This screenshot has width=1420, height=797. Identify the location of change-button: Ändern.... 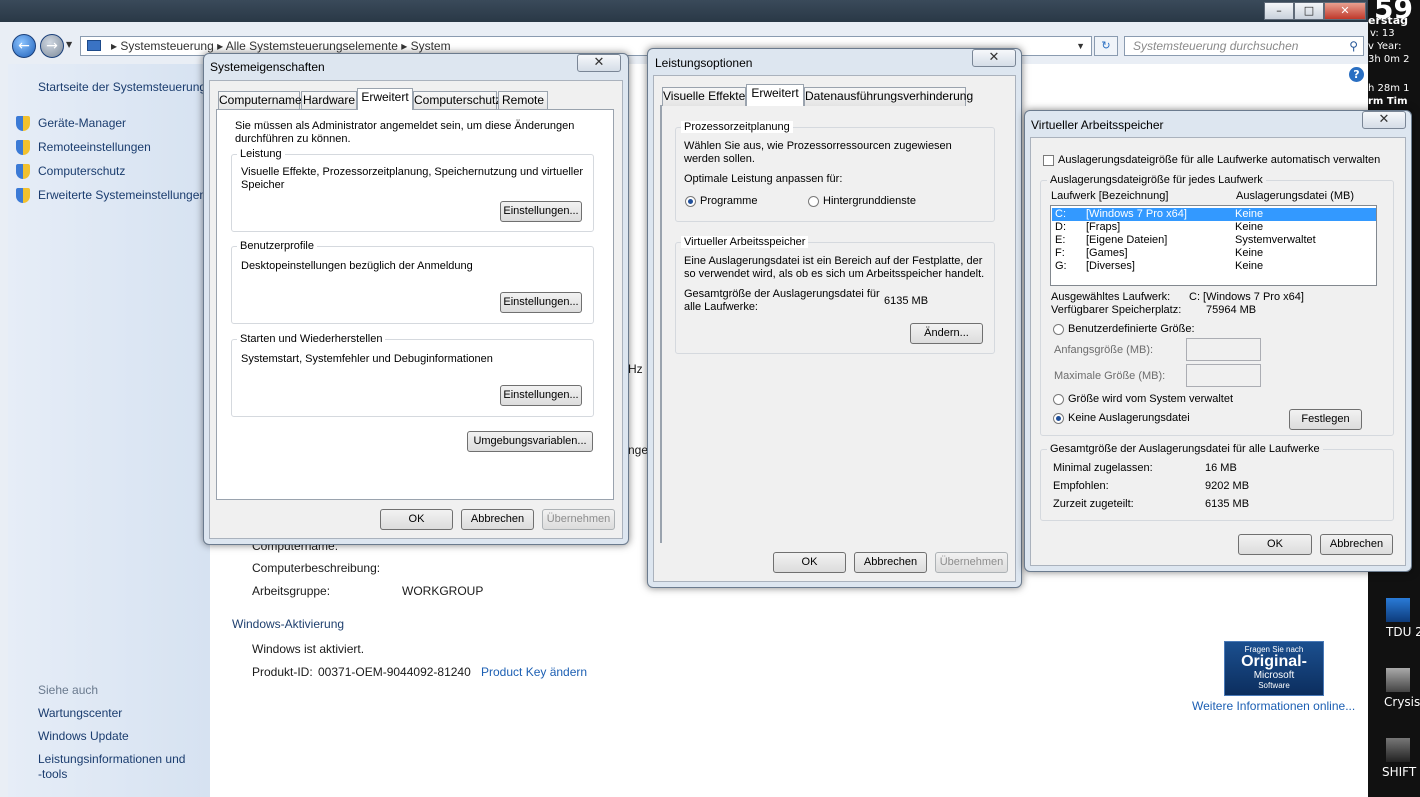
(946, 333).